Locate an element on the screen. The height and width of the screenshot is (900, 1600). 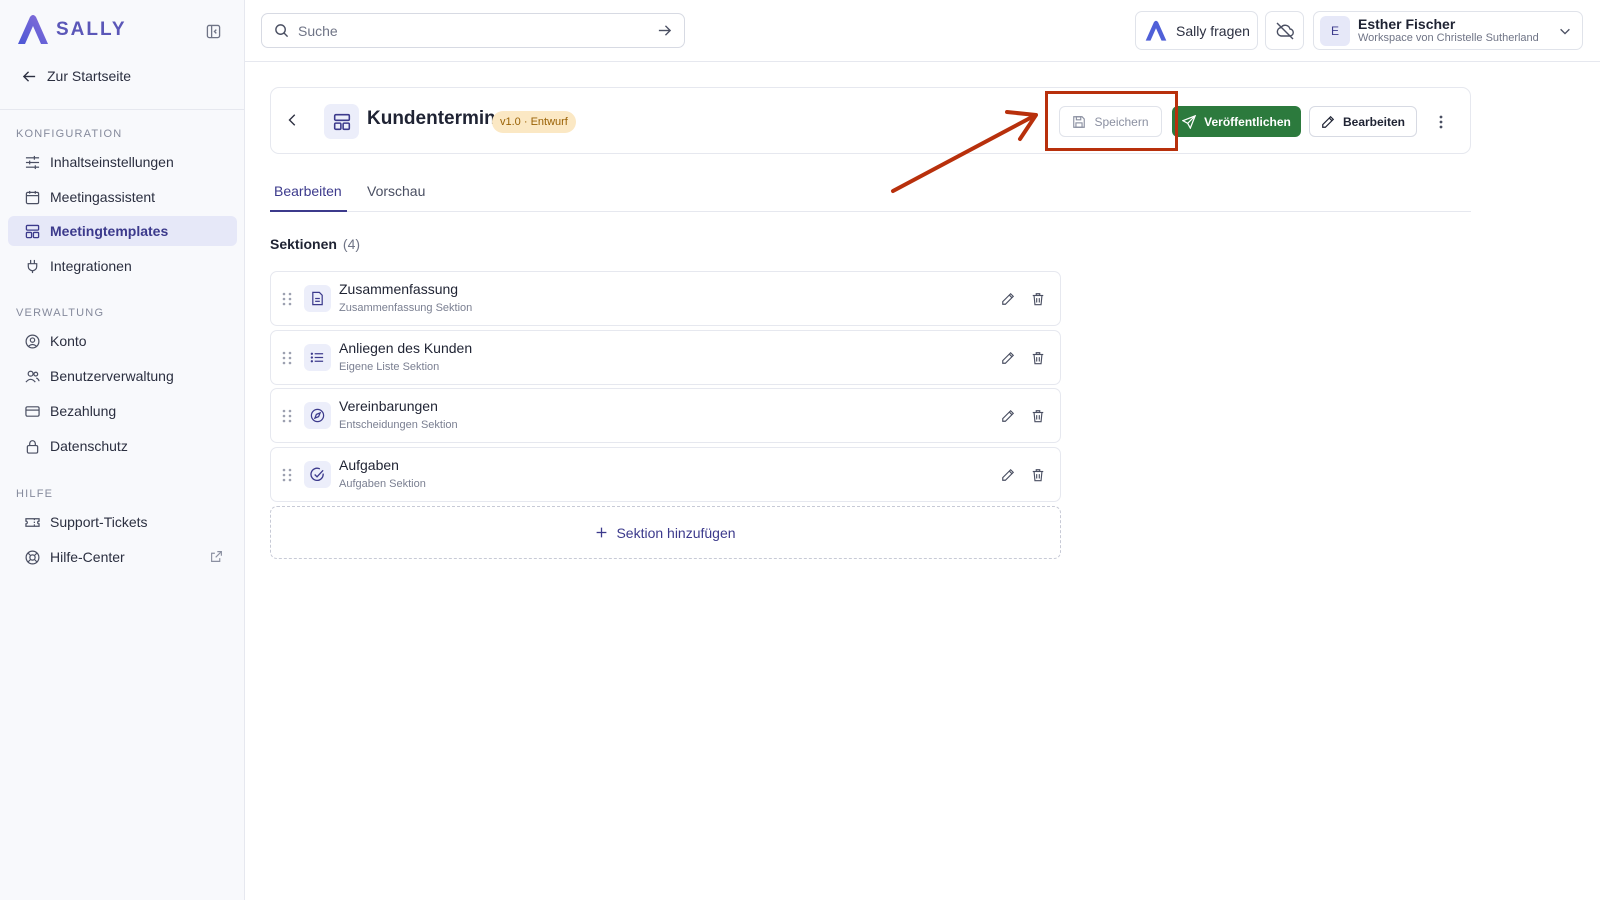
edit-button-label: Bearbeiten is located at coordinates (1374, 121).